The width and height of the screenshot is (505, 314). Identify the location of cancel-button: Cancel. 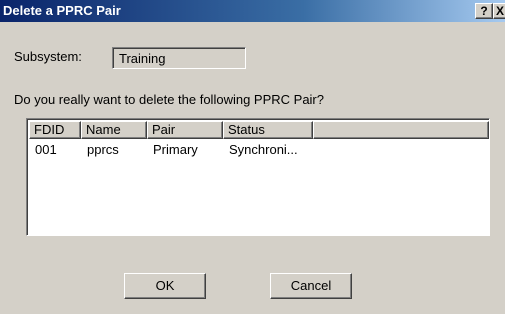
(311, 286).